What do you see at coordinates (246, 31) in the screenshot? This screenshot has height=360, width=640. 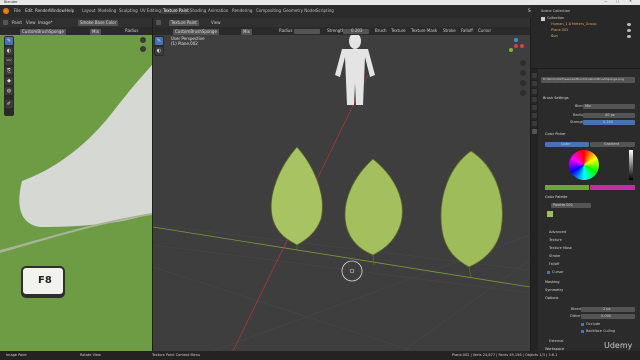 I see `viewport-blend-selector: Mix` at bounding box center [246, 31].